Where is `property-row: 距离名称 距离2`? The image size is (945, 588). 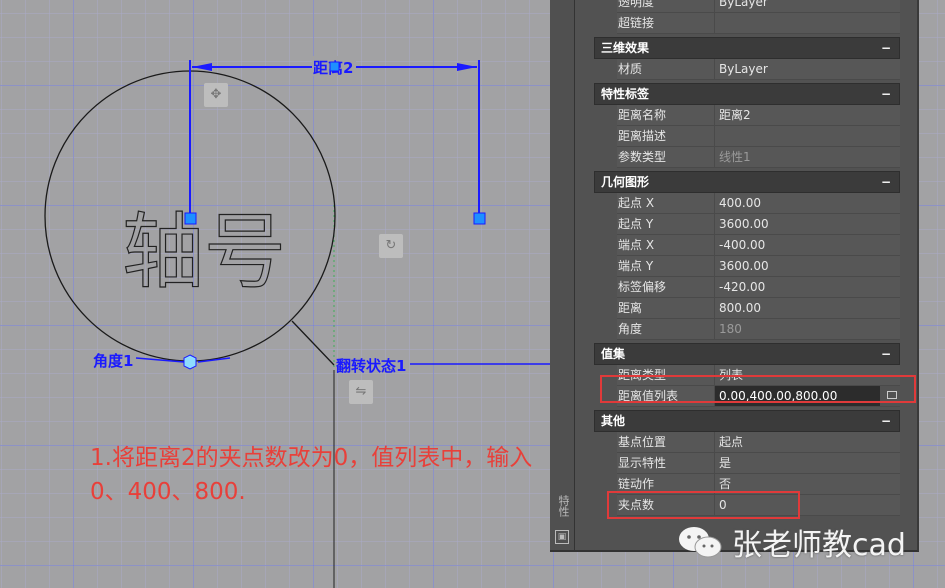
property-row: 距离名称 距离2 is located at coordinates (758, 115).